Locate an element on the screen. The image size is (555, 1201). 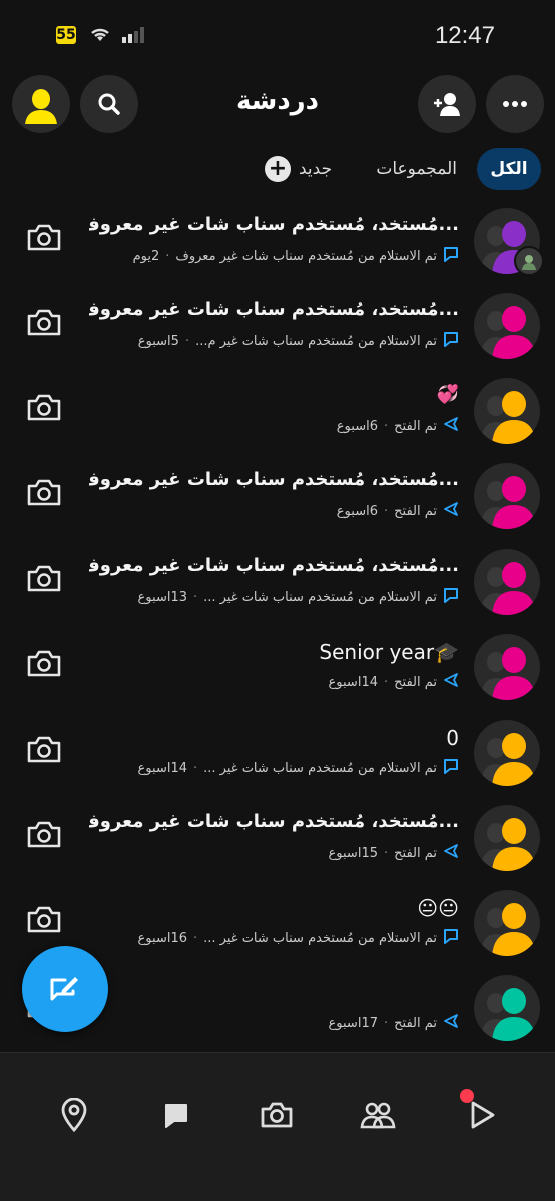
more-options-button is located at coordinates (515, 104).